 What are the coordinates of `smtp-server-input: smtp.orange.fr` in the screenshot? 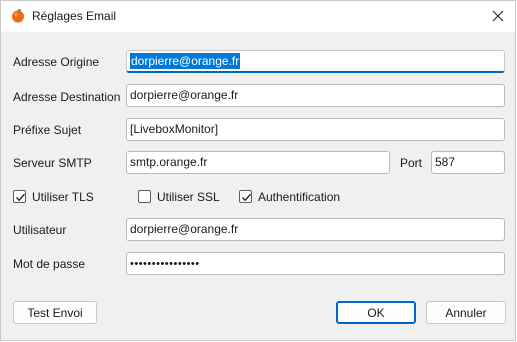 It's located at (258, 162).